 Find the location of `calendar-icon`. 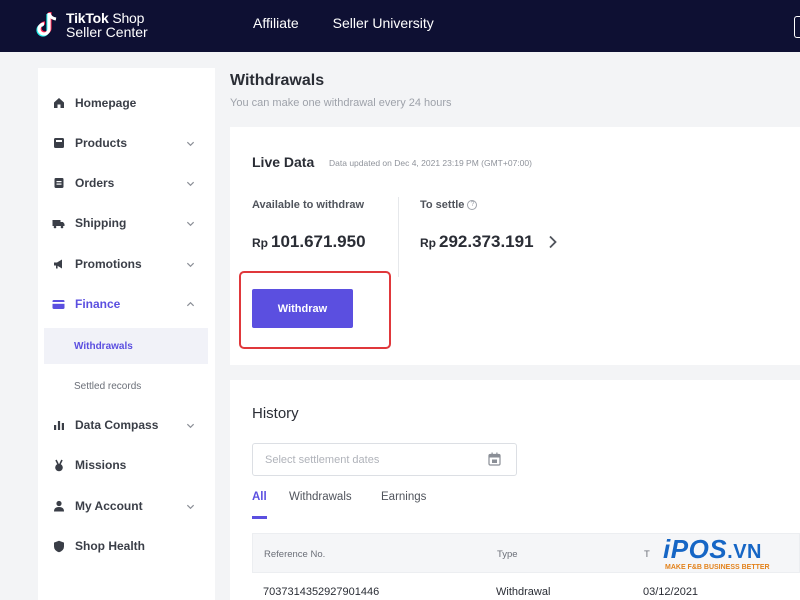

calendar-icon is located at coordinates (494, 459).